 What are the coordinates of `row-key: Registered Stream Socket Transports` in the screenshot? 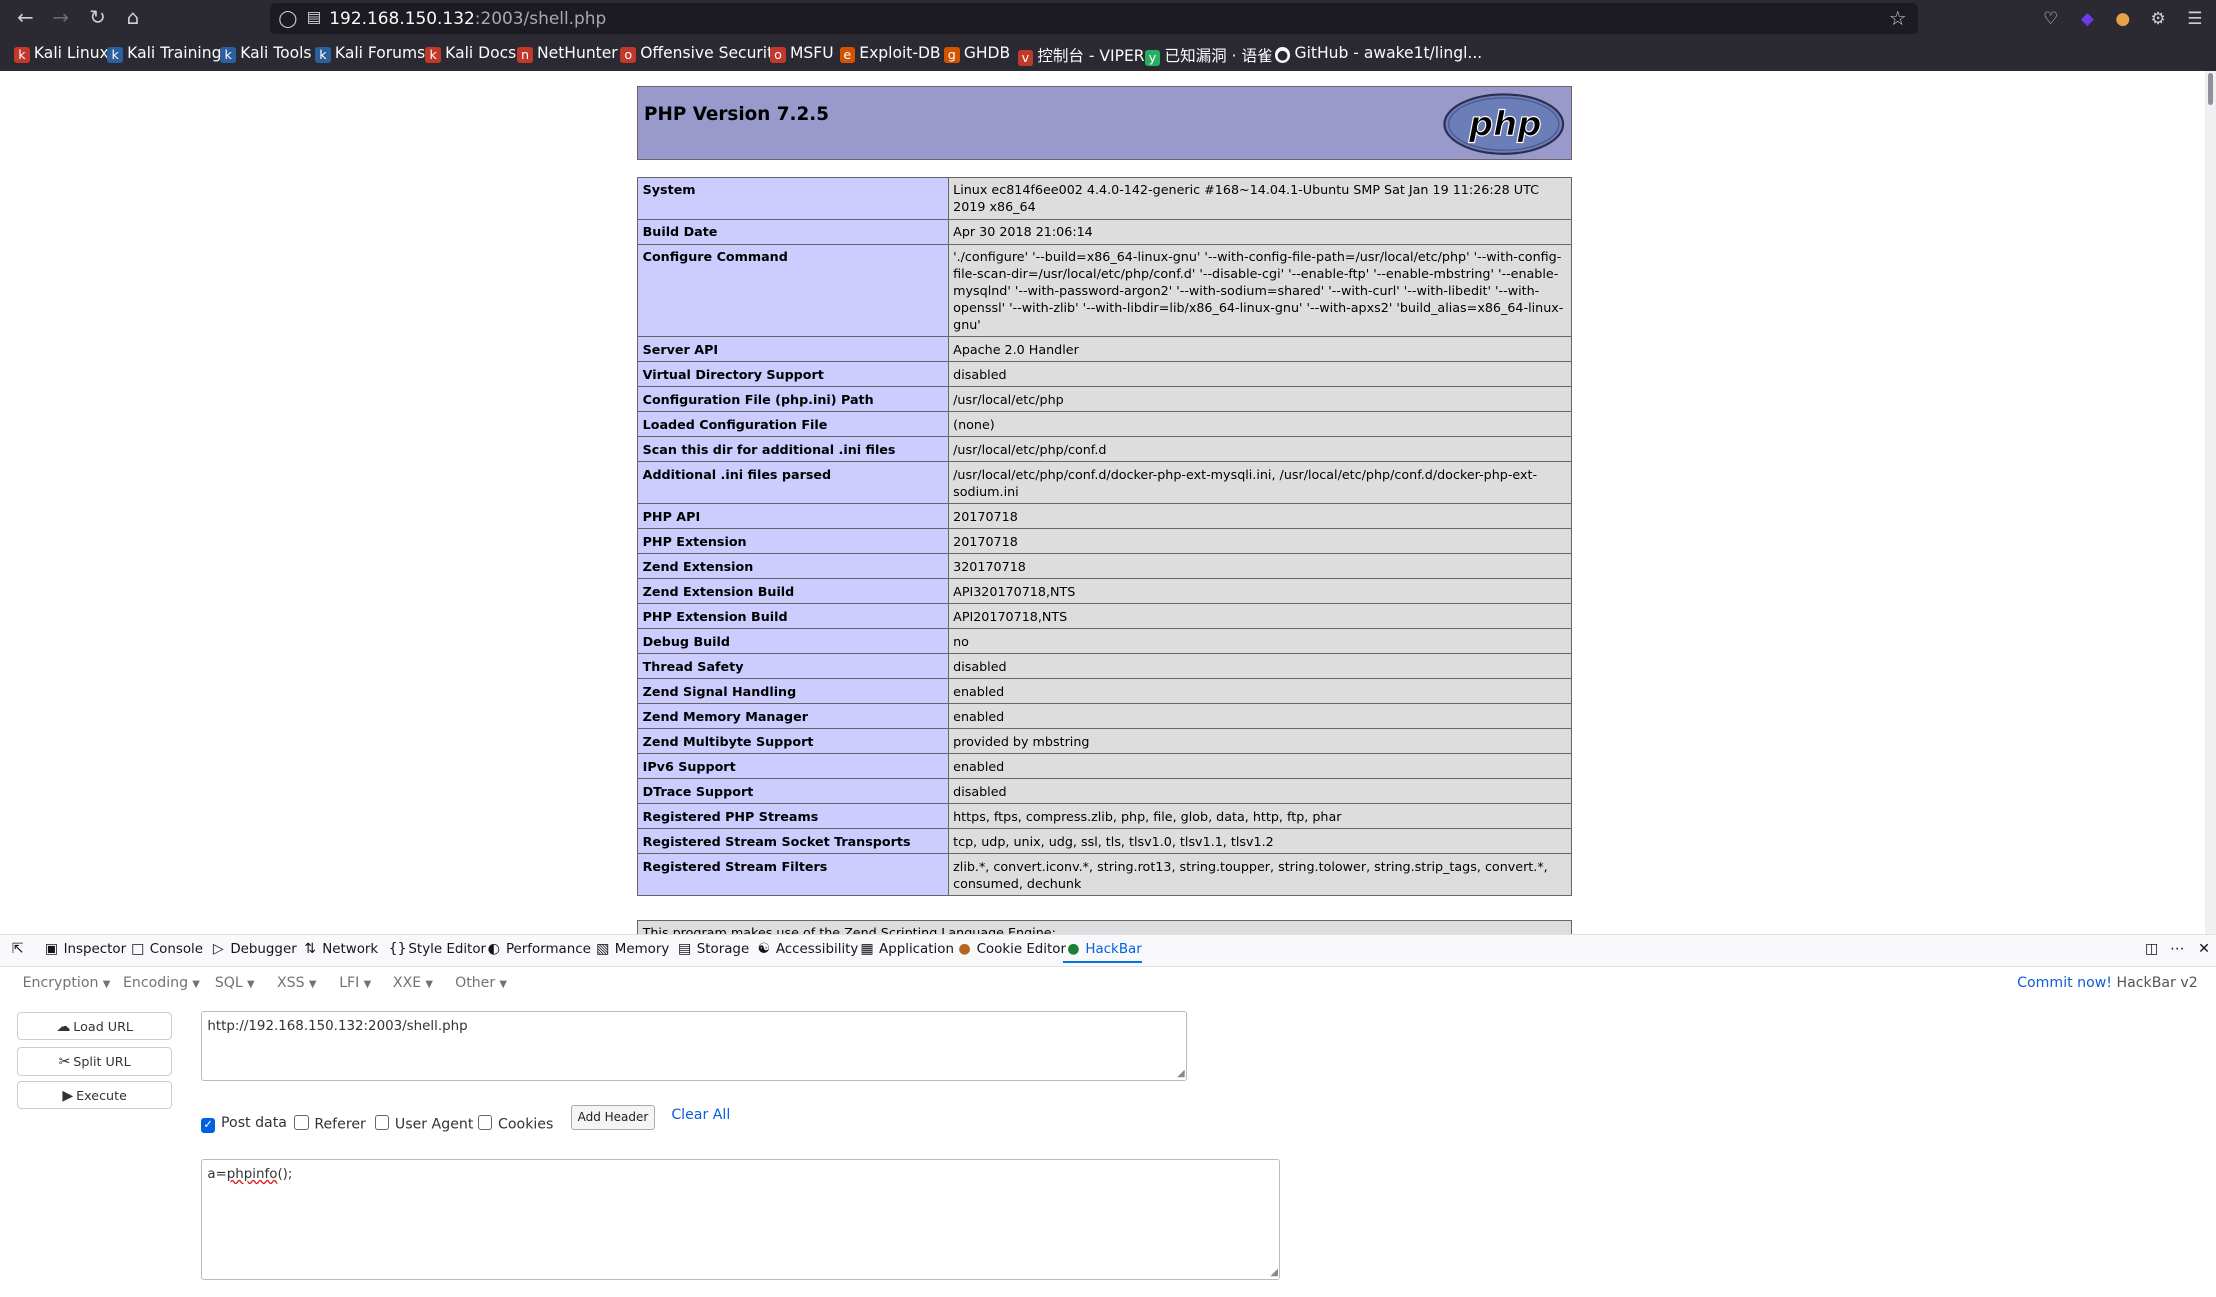 It's located at (793, 841).